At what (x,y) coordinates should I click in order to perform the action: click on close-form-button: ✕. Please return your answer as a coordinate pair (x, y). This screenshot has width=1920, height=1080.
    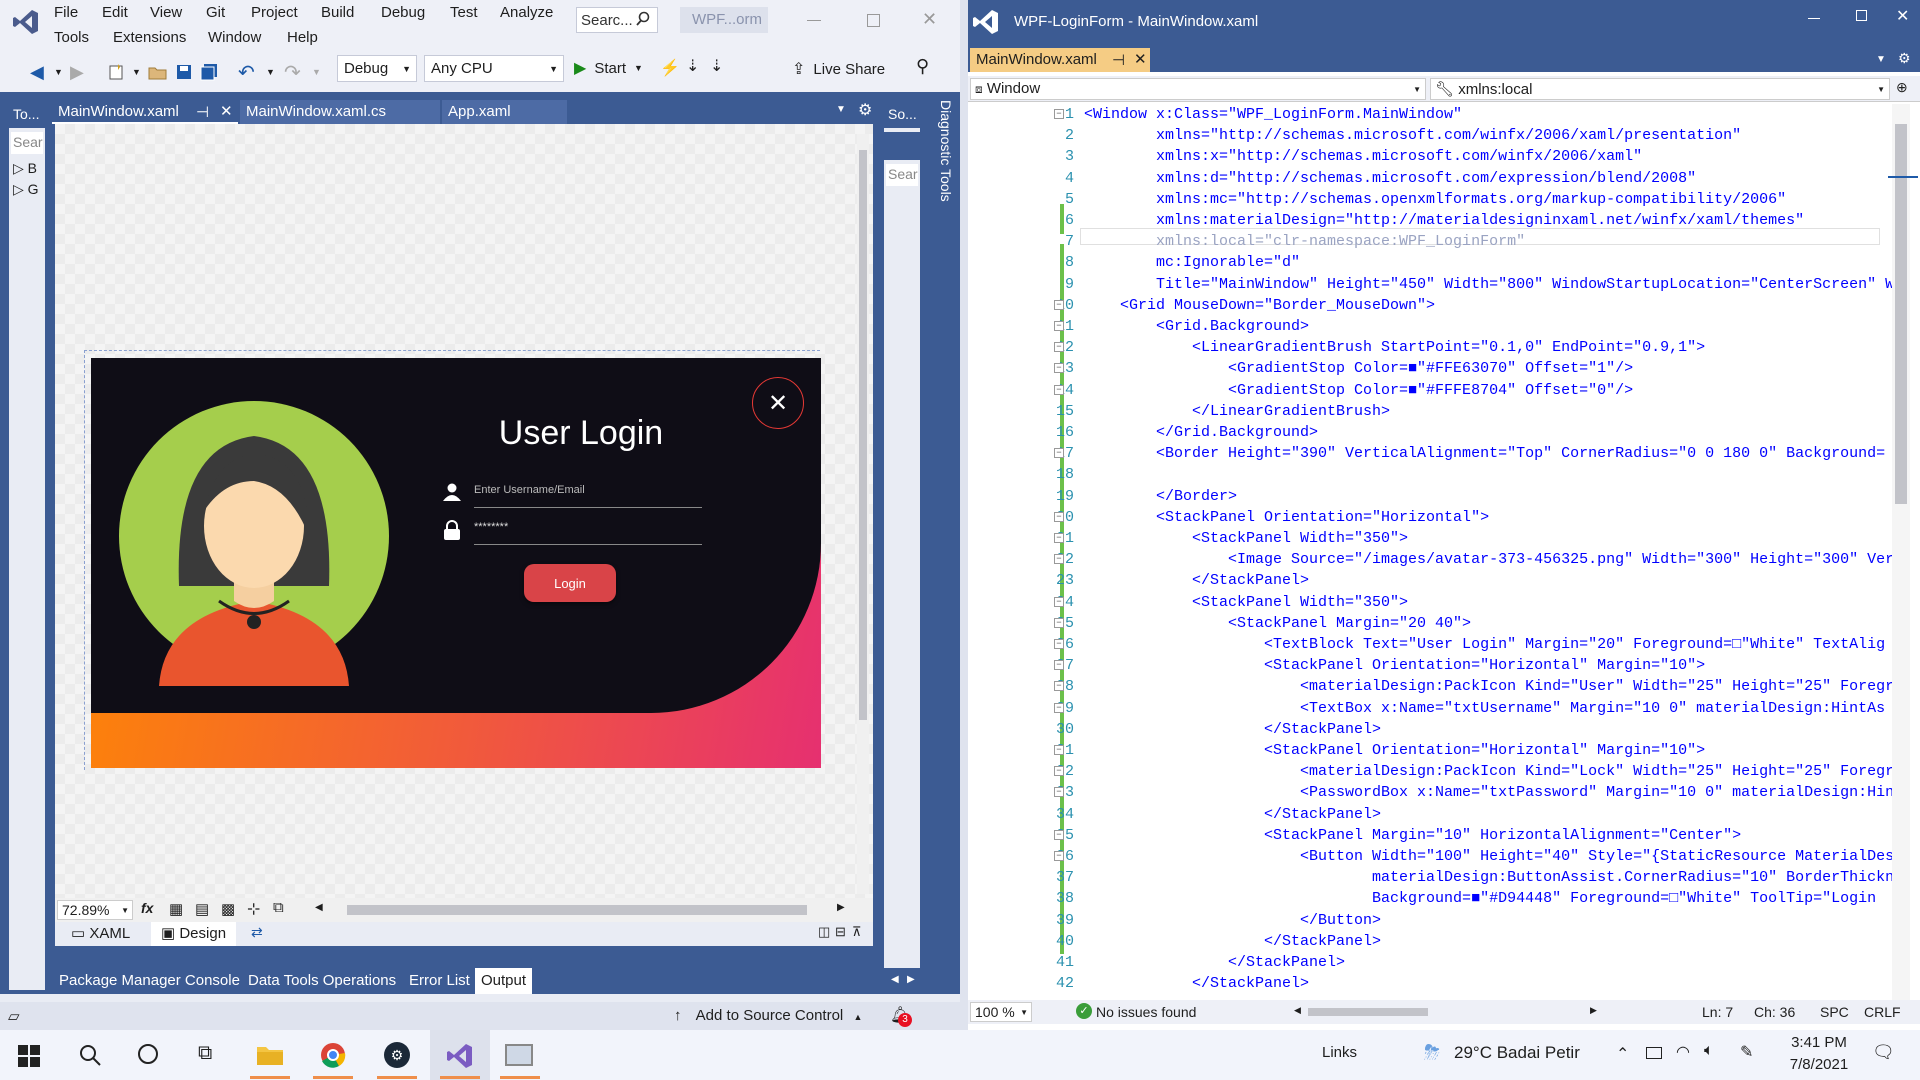
    Looking at the image, I should click on (778, 403).